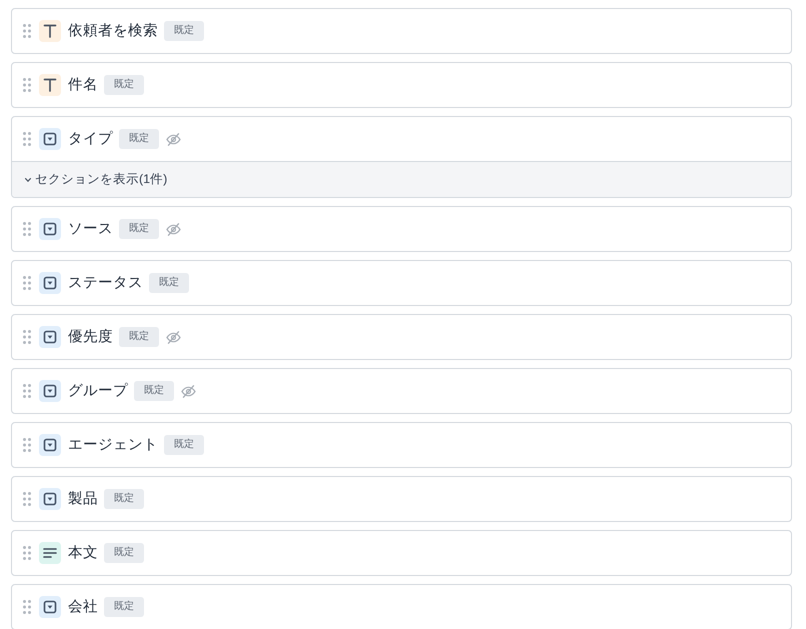 The height and width of the screenshot is (629, 806). Describe the element at coordinates (90, 139) in the screenshot. I see `field-label: タイプ` at that location.